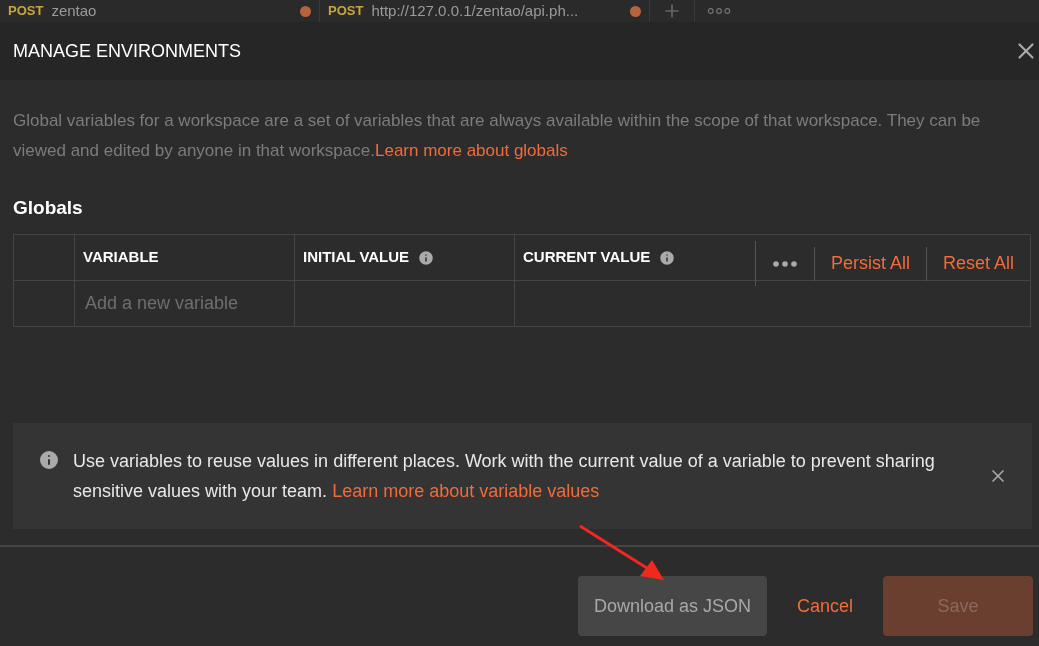 The image size is (1039, 646). Describe the element at coordinates (587, 257) in the screenshot. I see `column-header: CURRENT VALUE` at that location.